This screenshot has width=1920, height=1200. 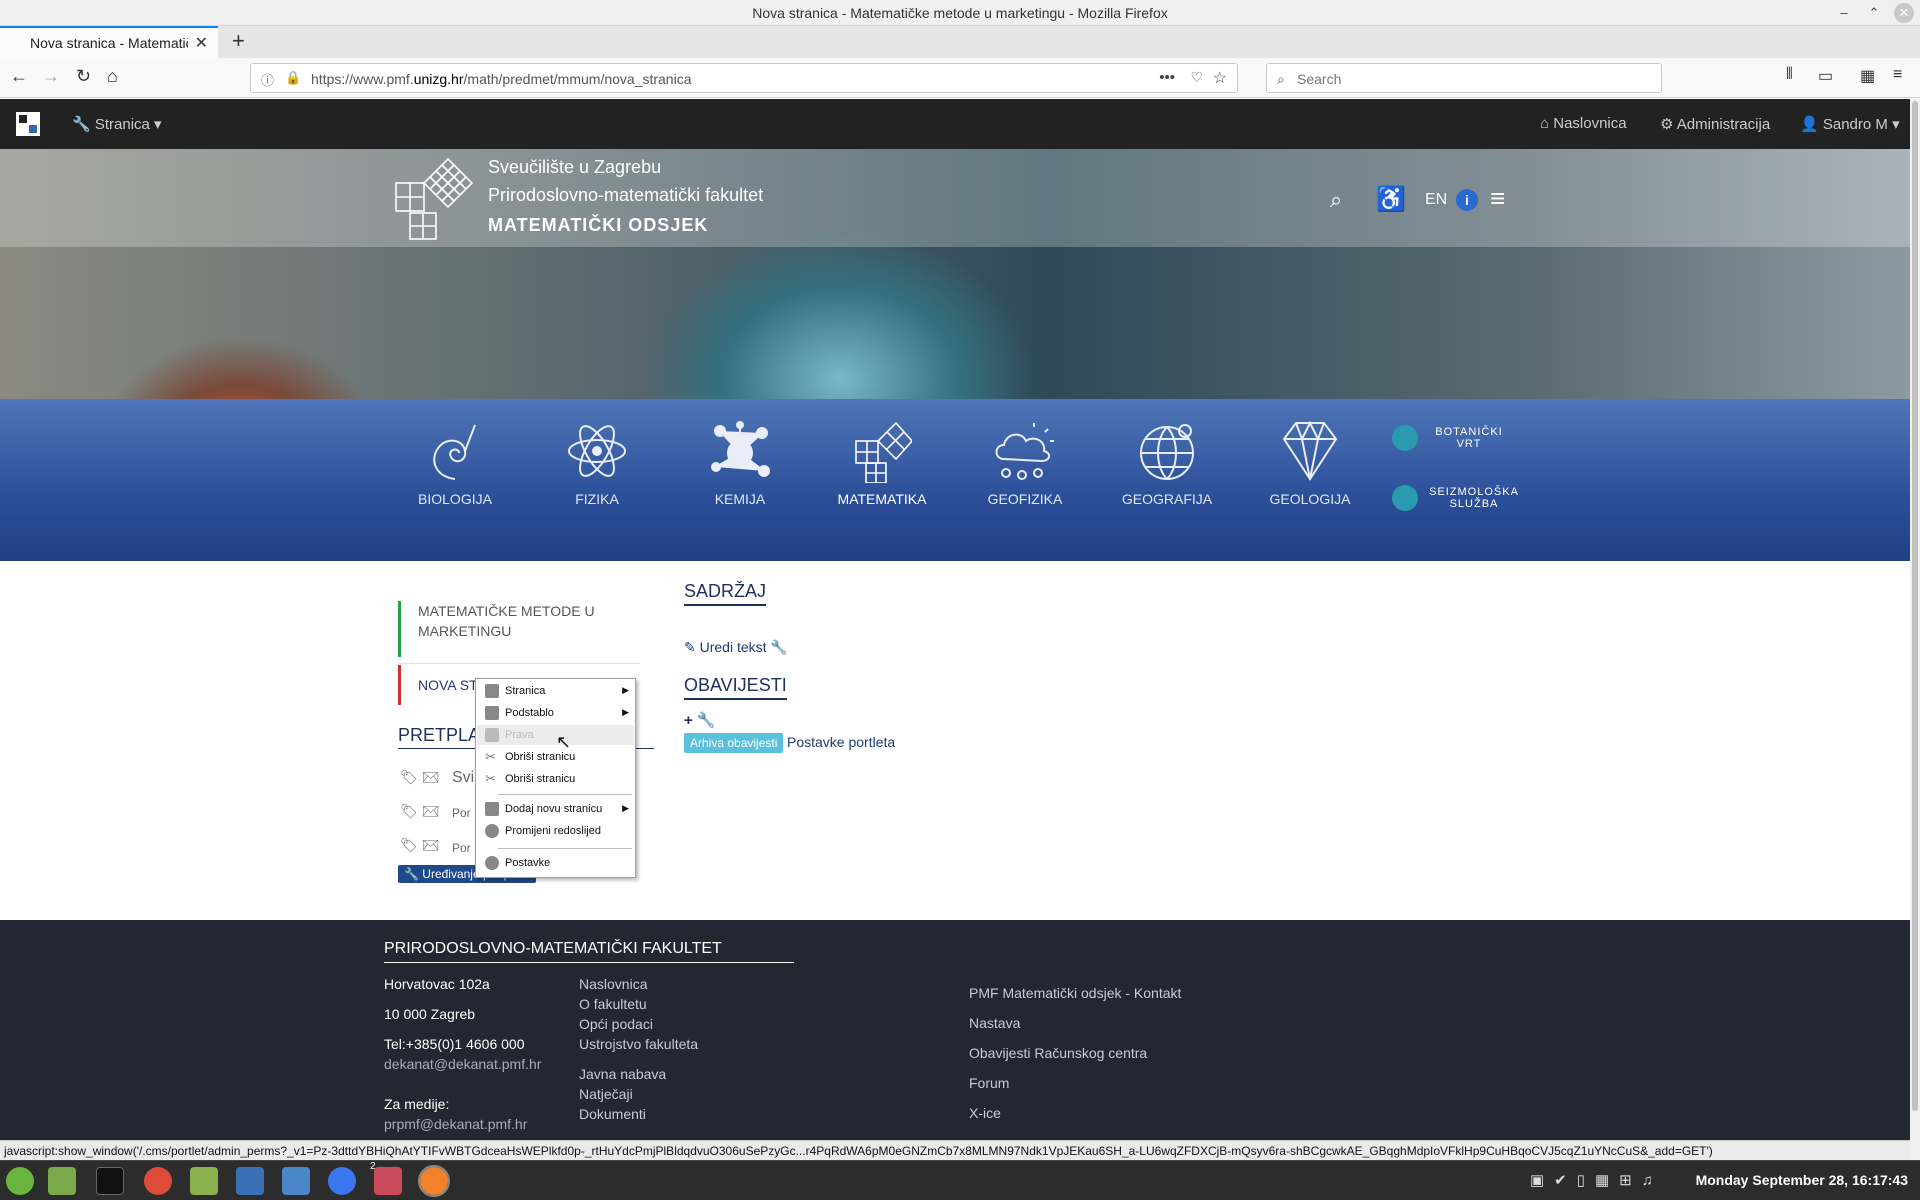 What do you see at coordinates (112, 76) in the screenshot?
I see `home-icon: ⌂` at bounding box center [112, 76].